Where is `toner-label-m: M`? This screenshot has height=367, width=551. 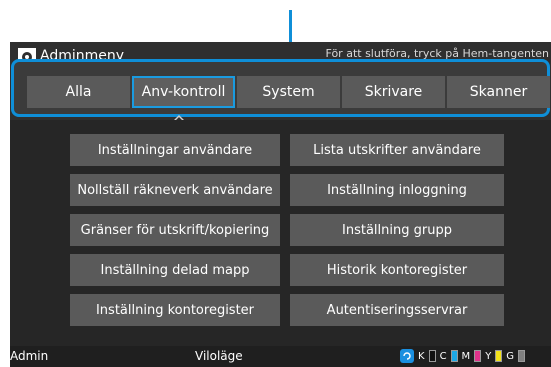 toner-label-m: M is located at coordinates (466, 356).